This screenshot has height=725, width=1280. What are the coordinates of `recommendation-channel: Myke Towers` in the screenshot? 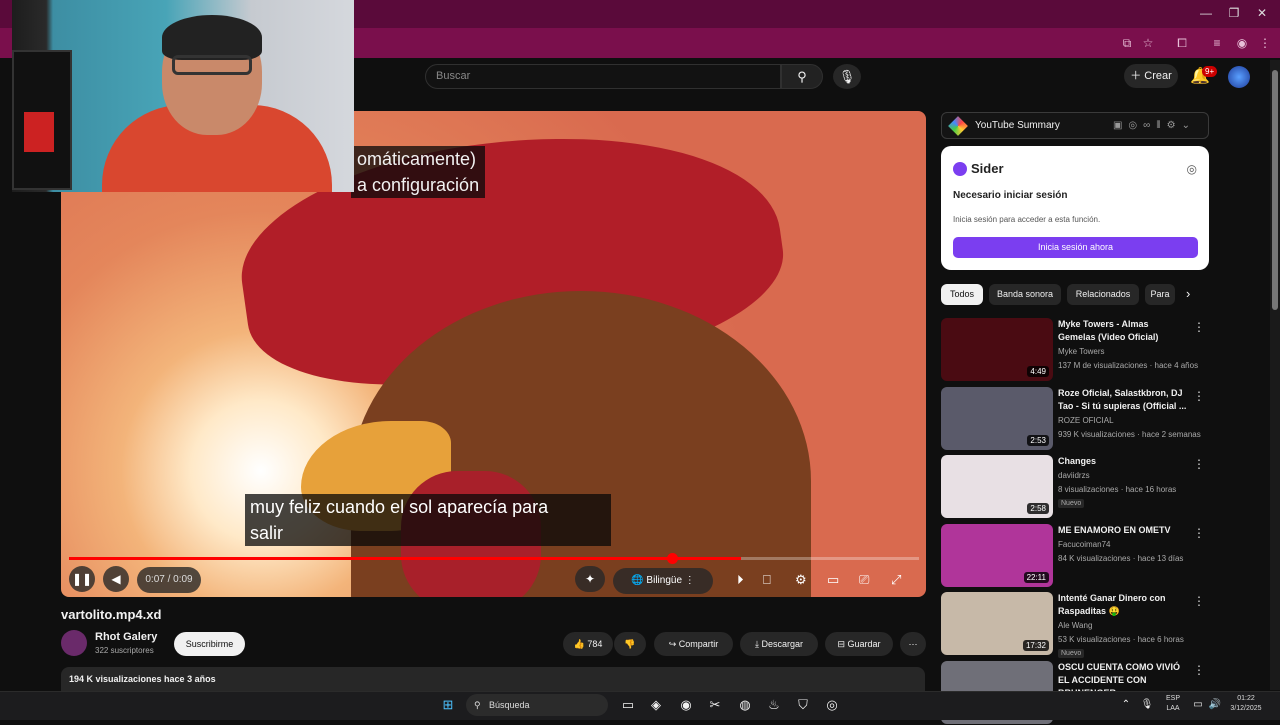 It's located at (1081, 351).